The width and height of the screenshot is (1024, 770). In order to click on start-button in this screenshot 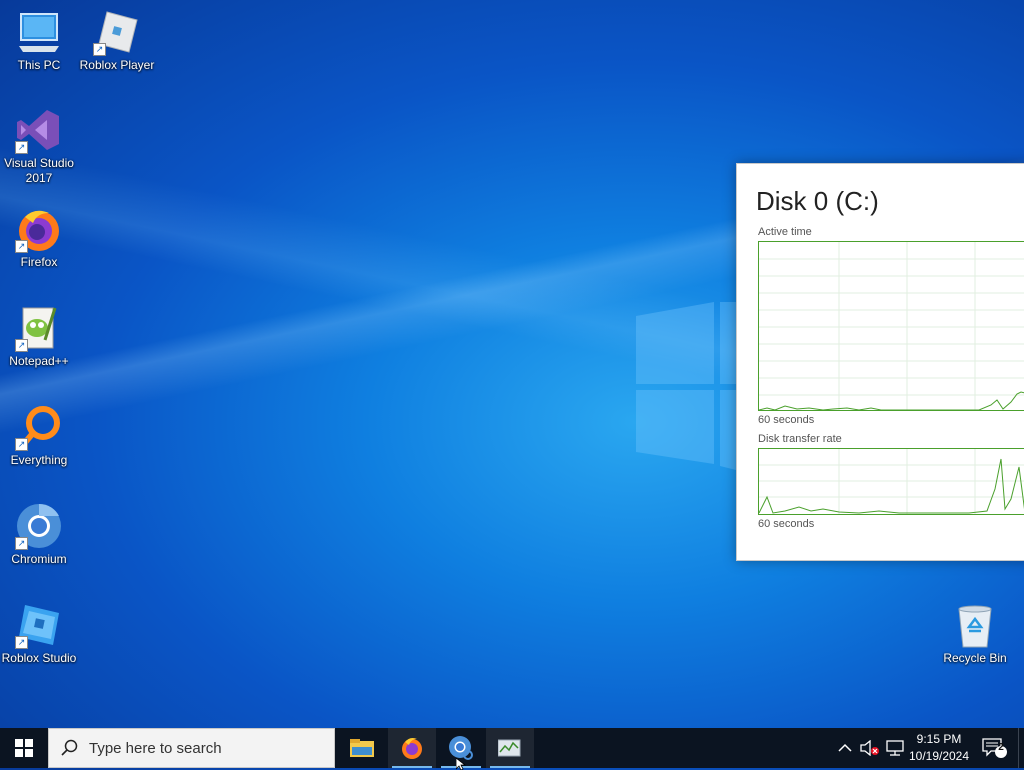, I will do `click(24, 748)`.